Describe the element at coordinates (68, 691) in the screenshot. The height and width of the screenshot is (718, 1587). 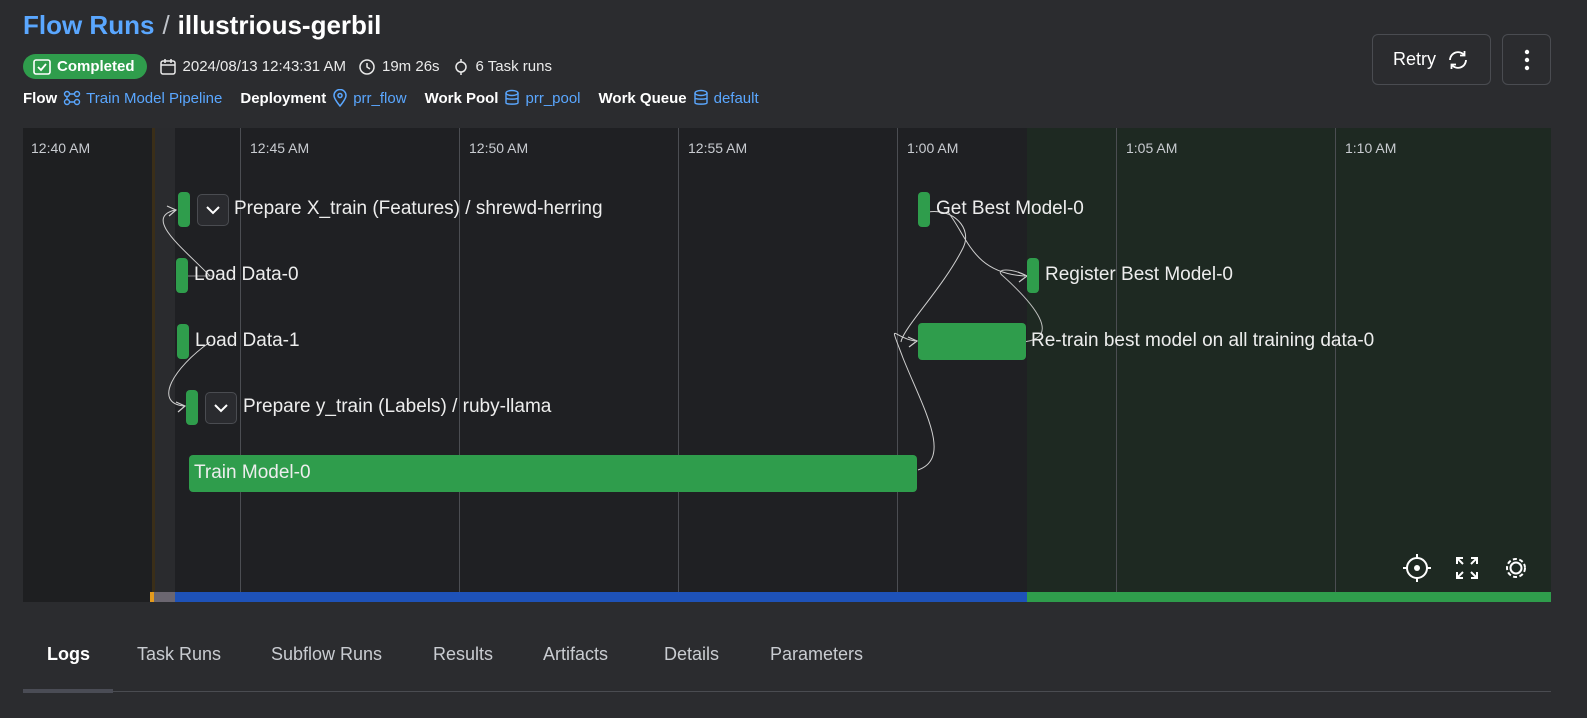
I see `active-tab-indicator` at that location.